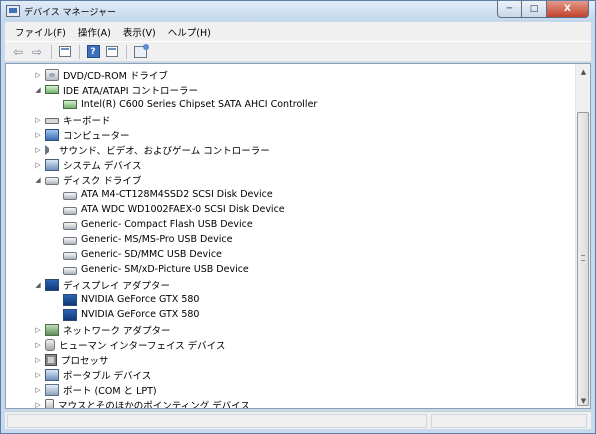  I want to click on tree-category: ▷ キーボード, so click(72, 119).